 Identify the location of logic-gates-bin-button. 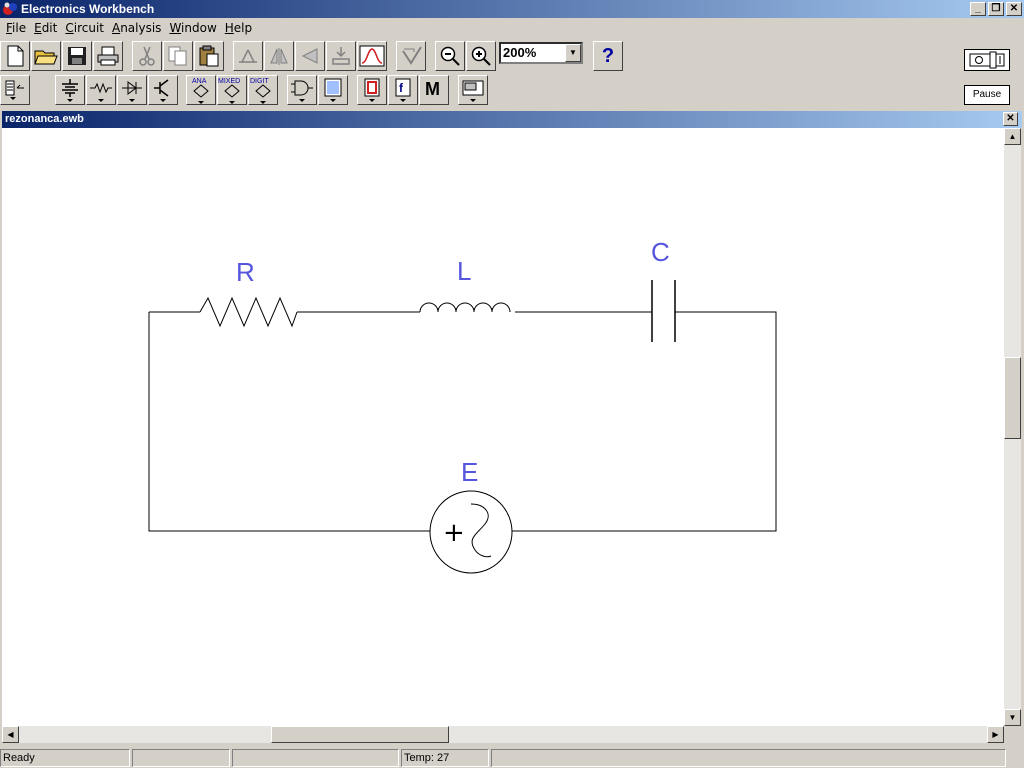
(302, 90).